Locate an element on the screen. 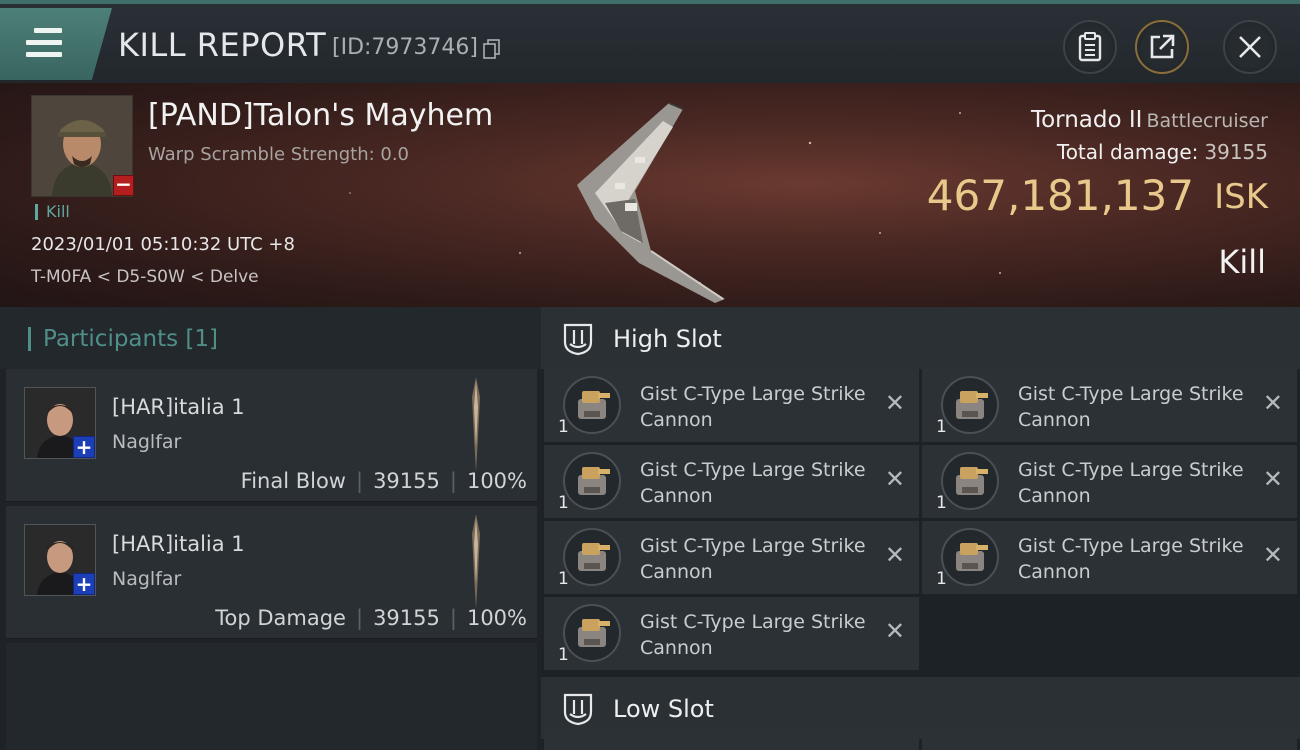 The height and width of the screenshot is (750, 1300). isk-value: 467,181,137 is located at coordinates (1060, 195).